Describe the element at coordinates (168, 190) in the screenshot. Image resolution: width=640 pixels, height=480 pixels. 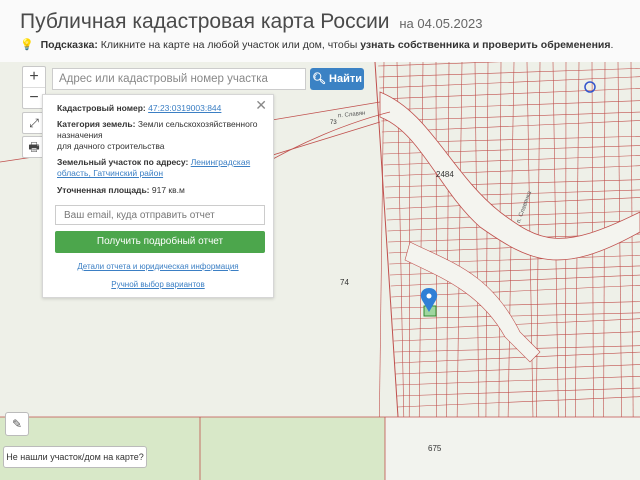
I see `area-value: 917 кв.м` at that location.